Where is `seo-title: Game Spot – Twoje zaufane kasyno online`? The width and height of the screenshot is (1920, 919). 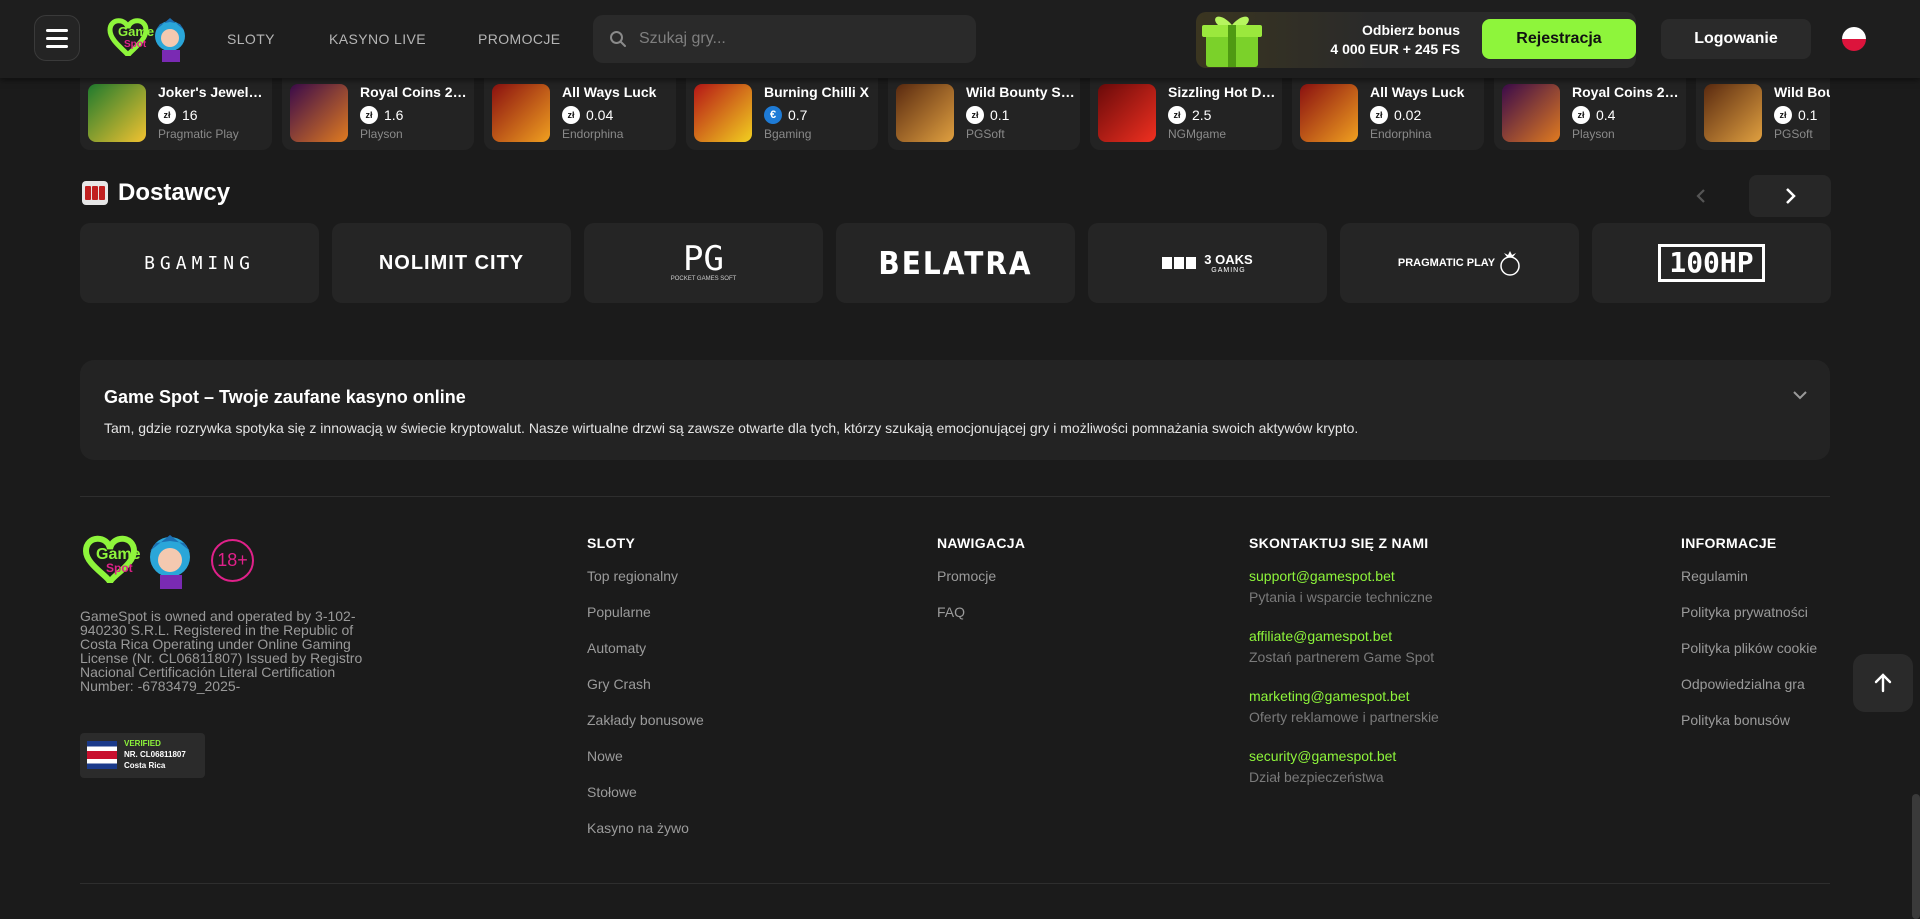 seo-title: Game Spot – Twoje zaufane kasyno online is located at coordinates (285, 397).